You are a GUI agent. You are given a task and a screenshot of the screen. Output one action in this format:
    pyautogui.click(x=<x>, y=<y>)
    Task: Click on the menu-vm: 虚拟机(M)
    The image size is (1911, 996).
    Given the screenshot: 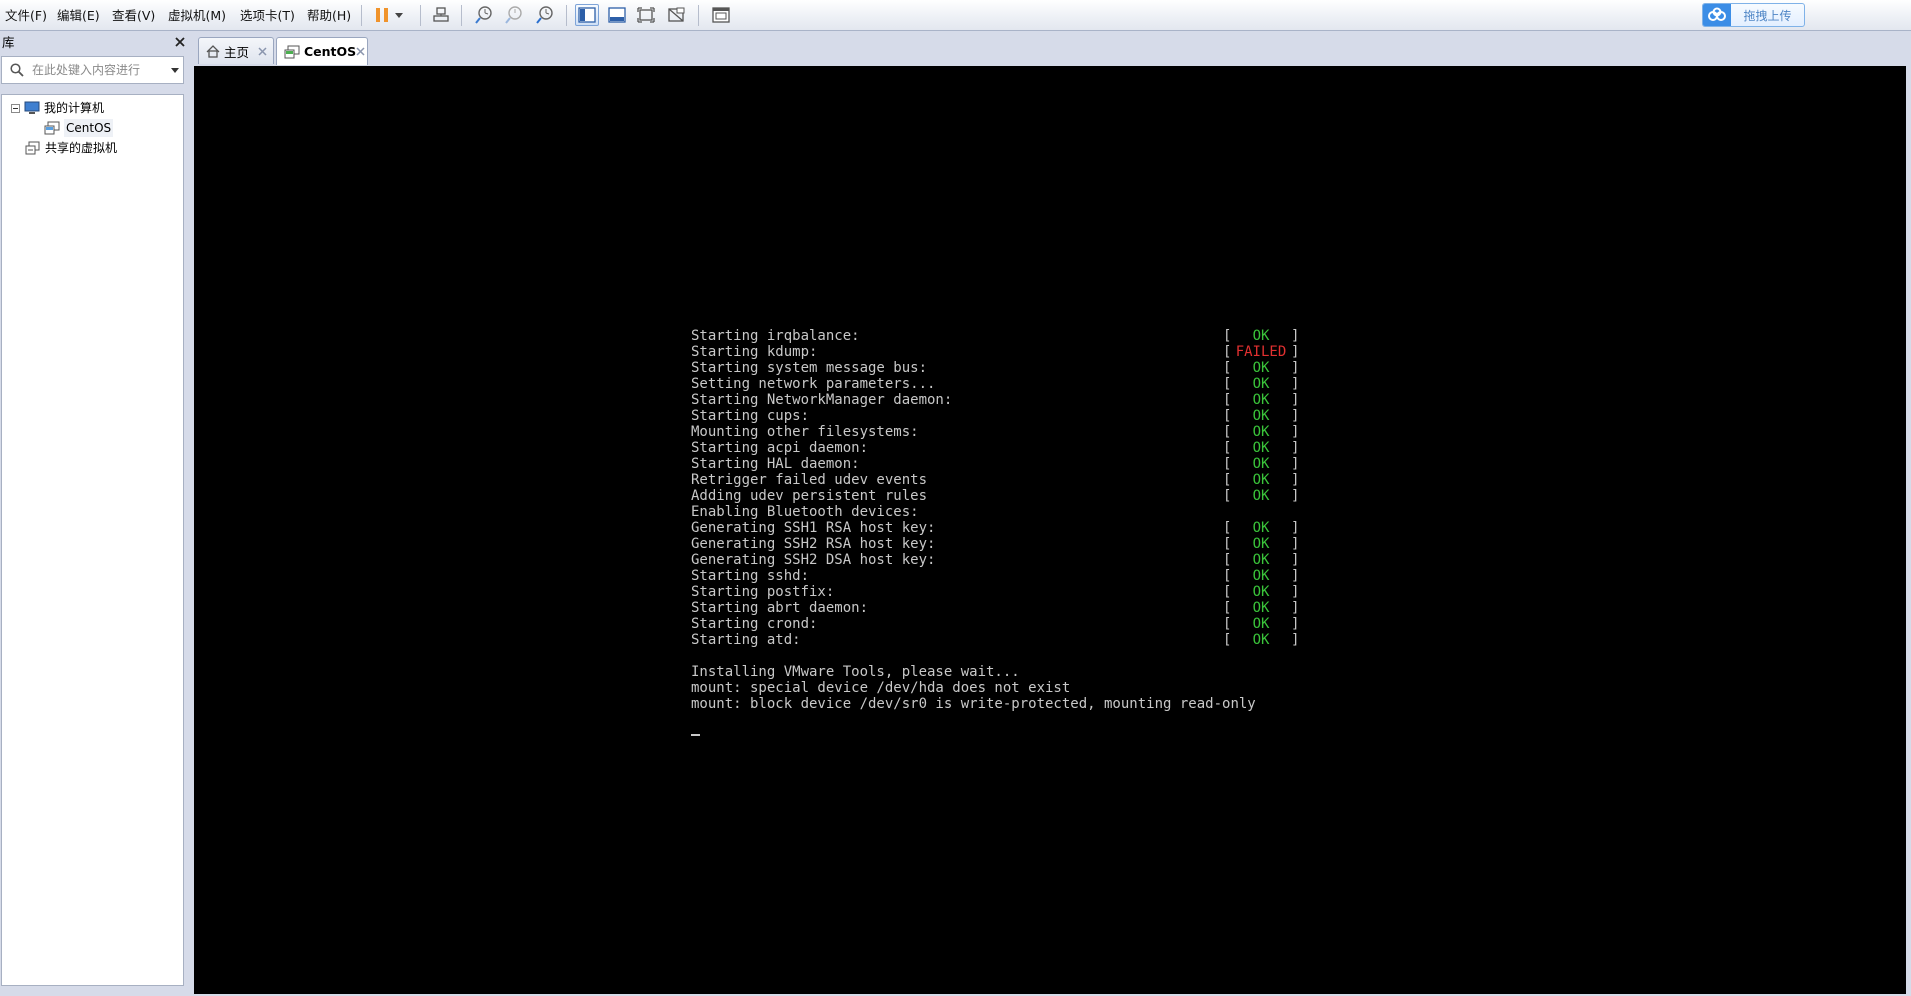 What is the action you would take?
    pyautogui.click(x=197, y=16)
    